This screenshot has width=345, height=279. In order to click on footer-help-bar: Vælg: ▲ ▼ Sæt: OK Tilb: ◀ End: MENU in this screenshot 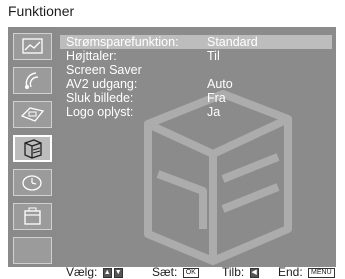, I will do `click(172, 272)`.